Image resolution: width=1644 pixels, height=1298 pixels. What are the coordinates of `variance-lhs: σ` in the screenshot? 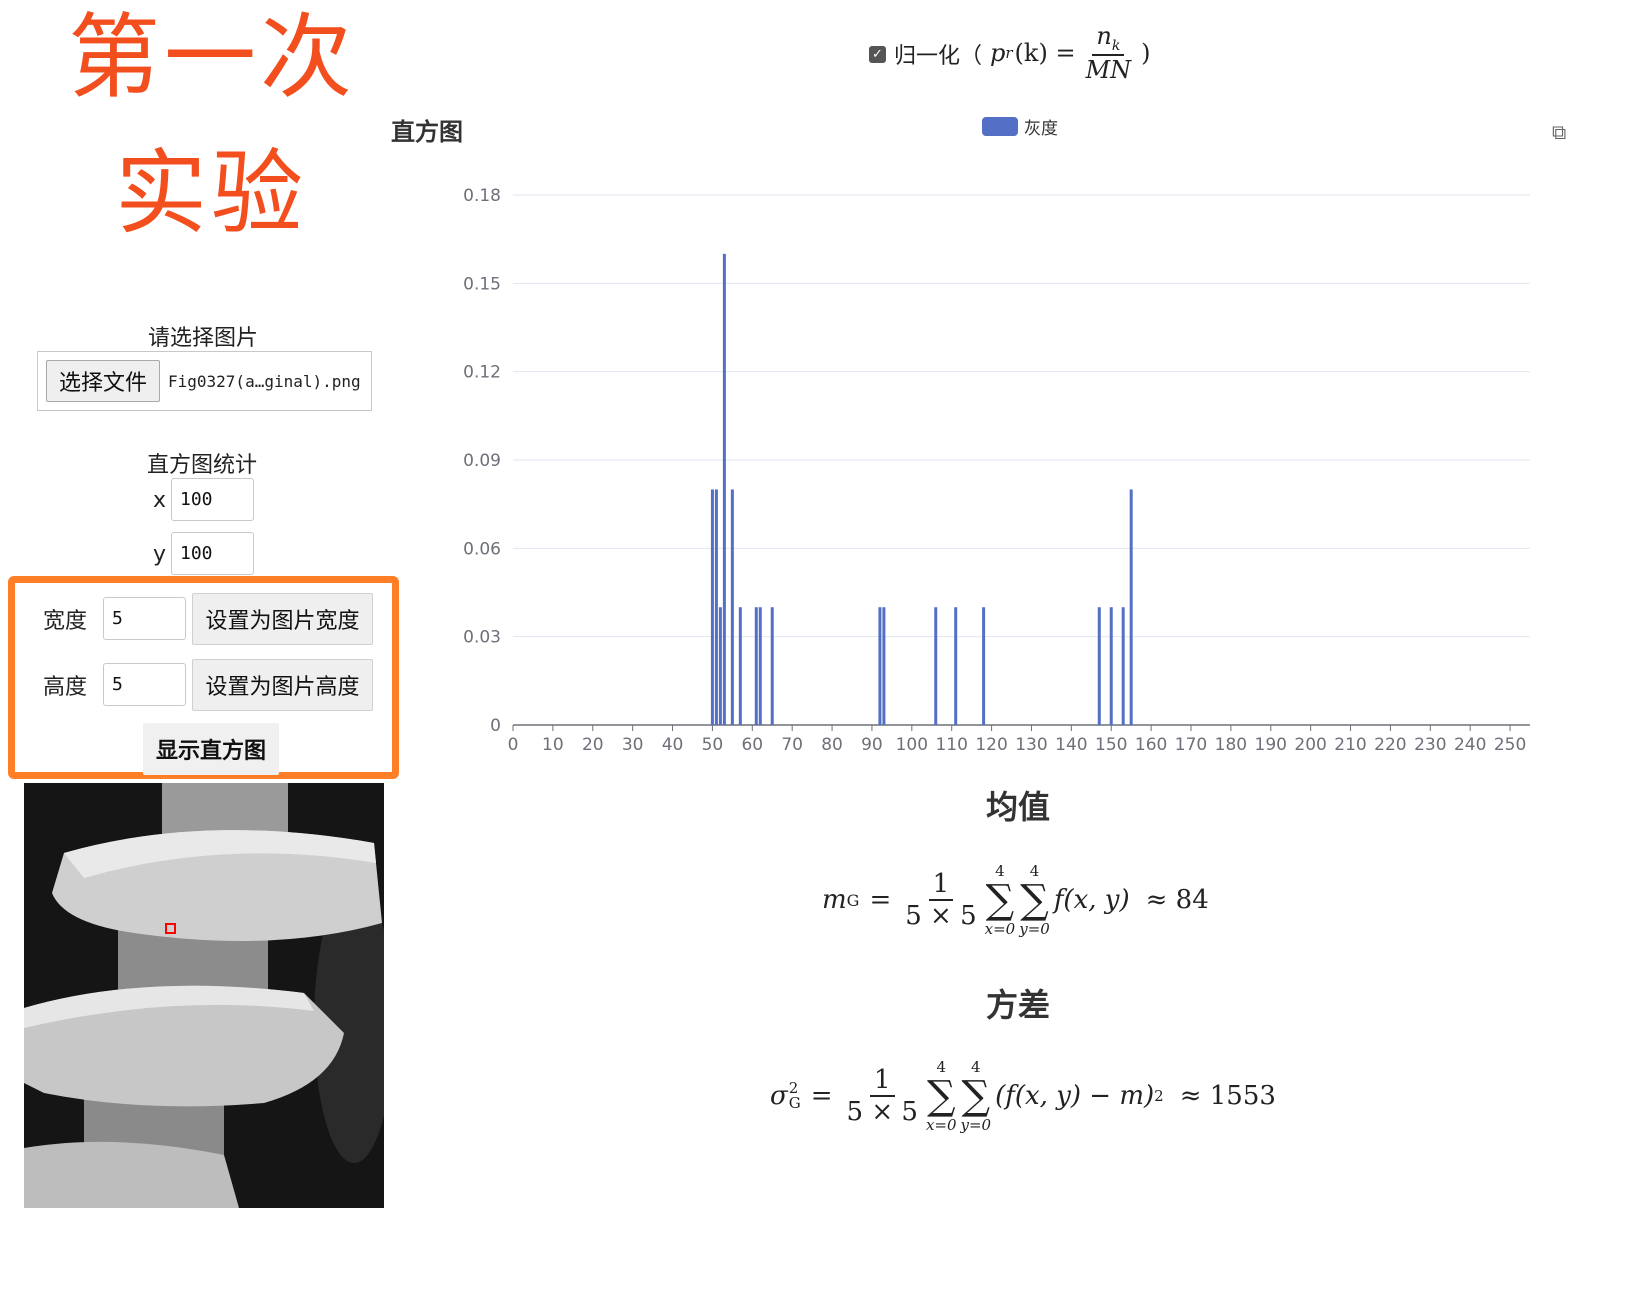 It's located at (779, 1096).